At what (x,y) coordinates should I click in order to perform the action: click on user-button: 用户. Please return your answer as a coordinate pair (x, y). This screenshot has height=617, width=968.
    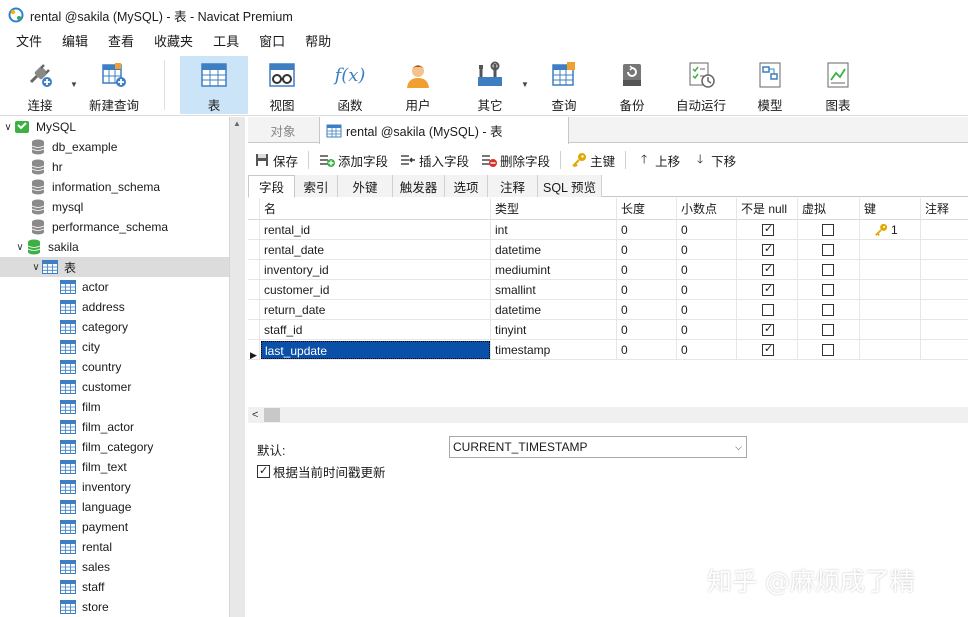
    Looking at the image, I should click on (418, 85).